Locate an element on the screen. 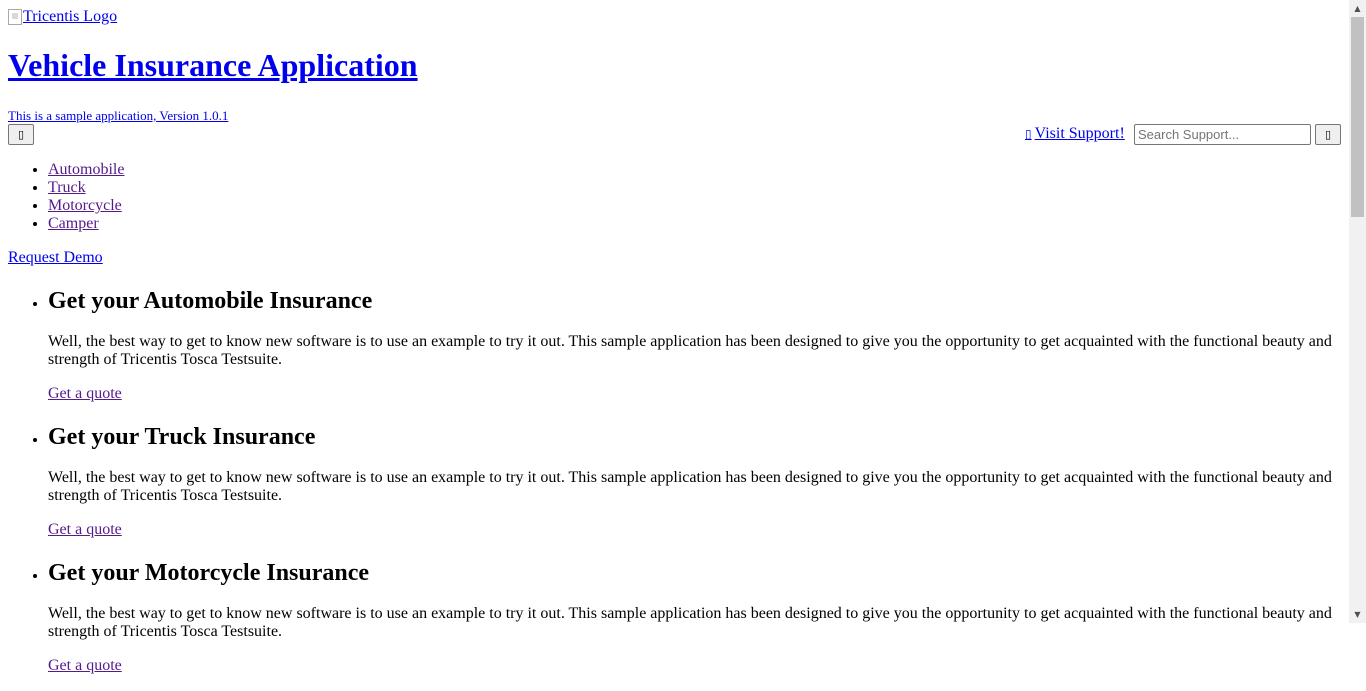 The height and width of the screenshot is (691, 1366). nav-link-automobile: Automobile is located at coordinates (86, 169).